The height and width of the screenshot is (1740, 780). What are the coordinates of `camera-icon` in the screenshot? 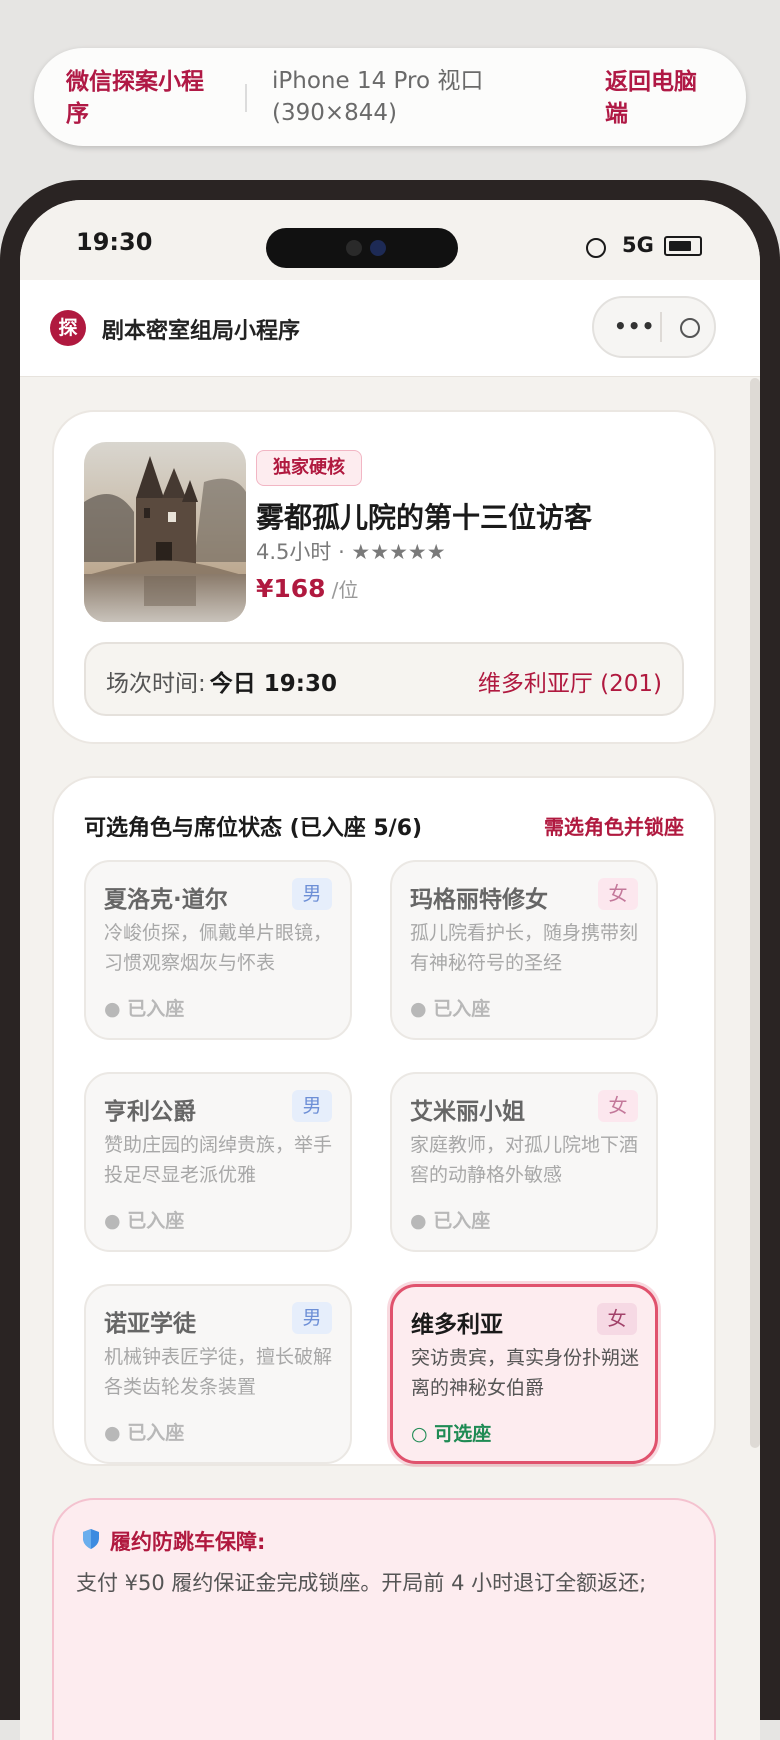 It's located at (378, 248).